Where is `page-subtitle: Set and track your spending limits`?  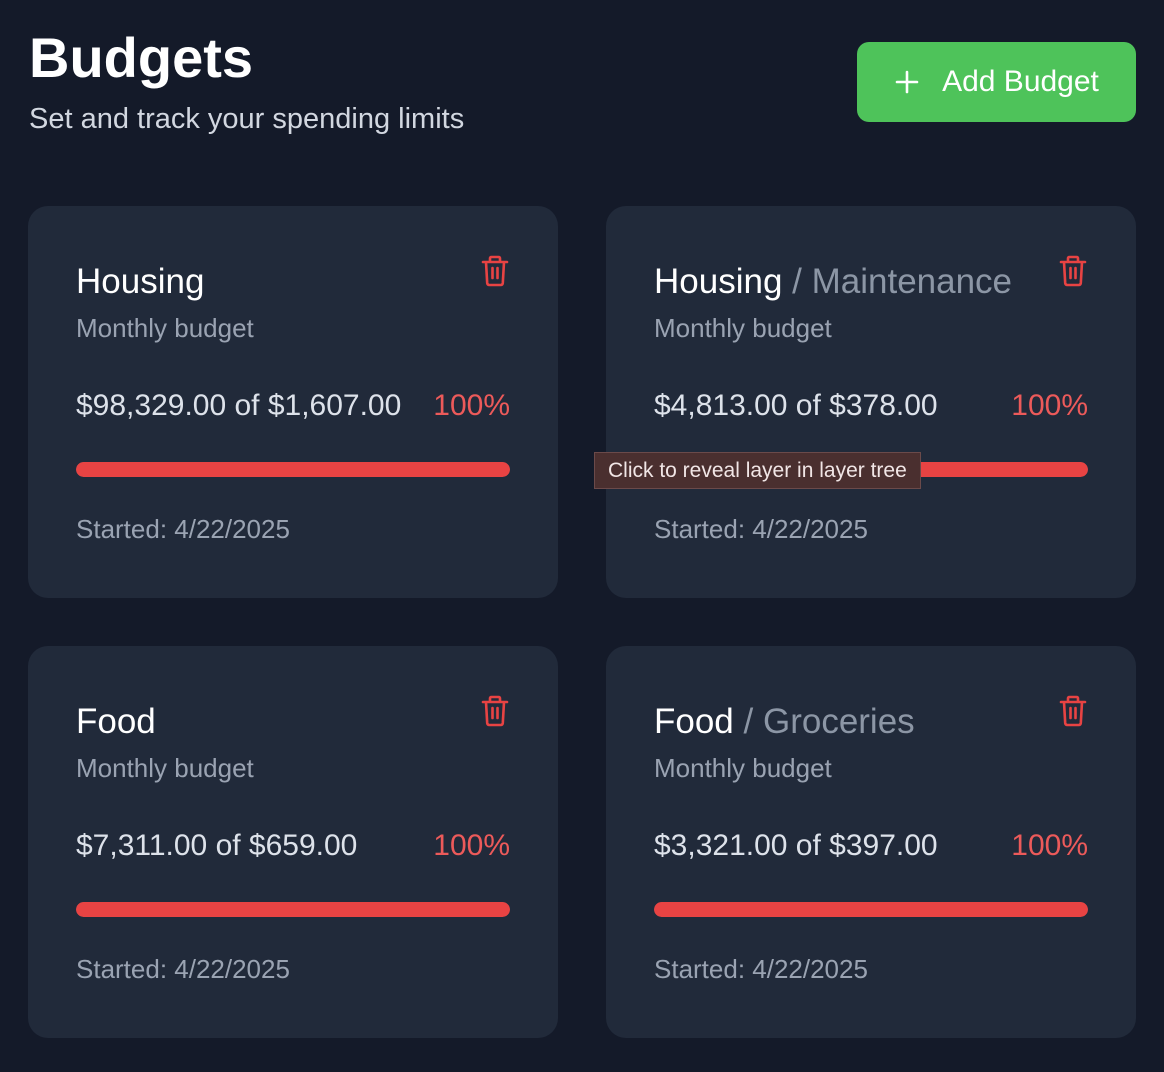 page-subtitle: Set and track your spending limits is located at coordinates (247, 119).